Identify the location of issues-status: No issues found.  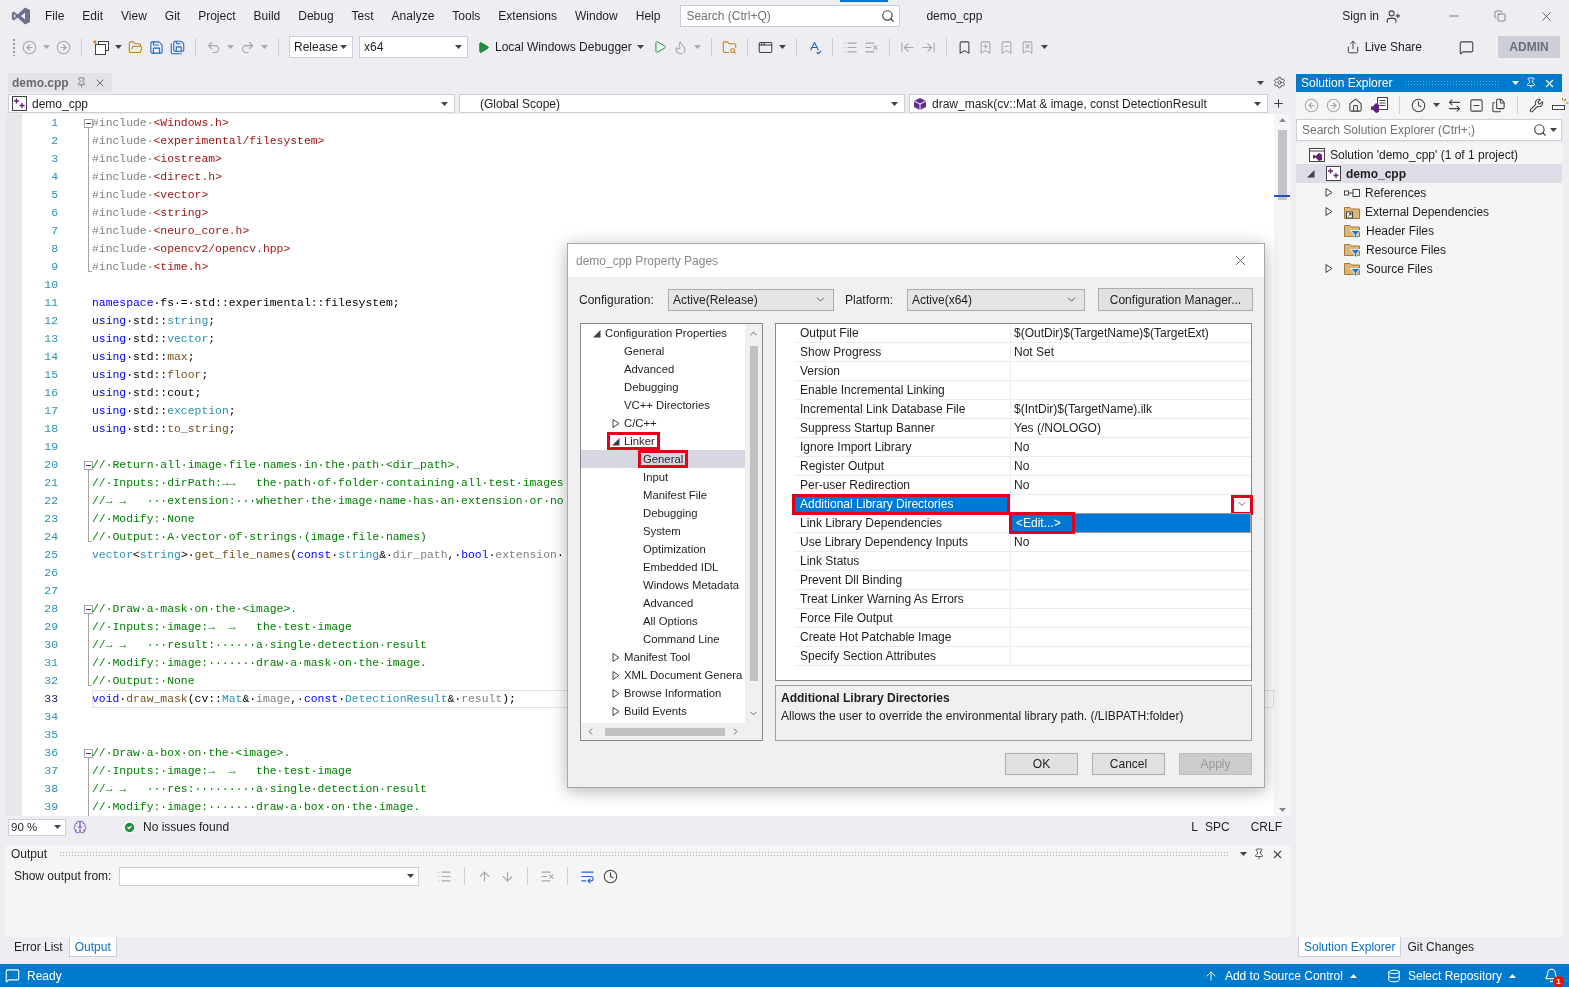
(186, 827).